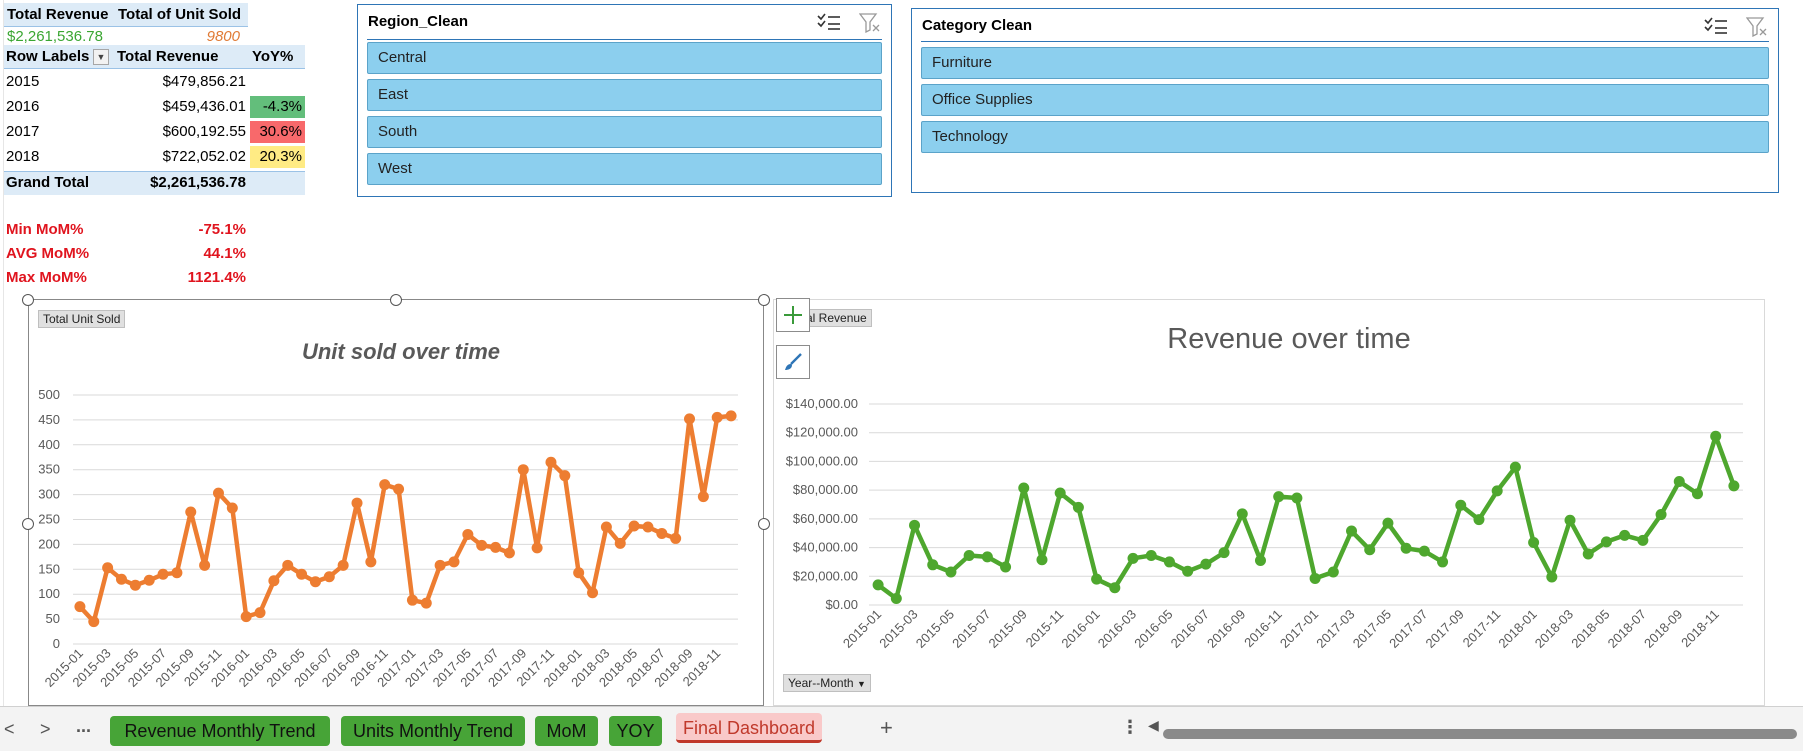 The height and width of the screenshot is (751, 1803). What do you see at coordinates (44, 230) in the screenshot?
I see `min-mom-label: Min MoM%` at bounding box center [44, 230].